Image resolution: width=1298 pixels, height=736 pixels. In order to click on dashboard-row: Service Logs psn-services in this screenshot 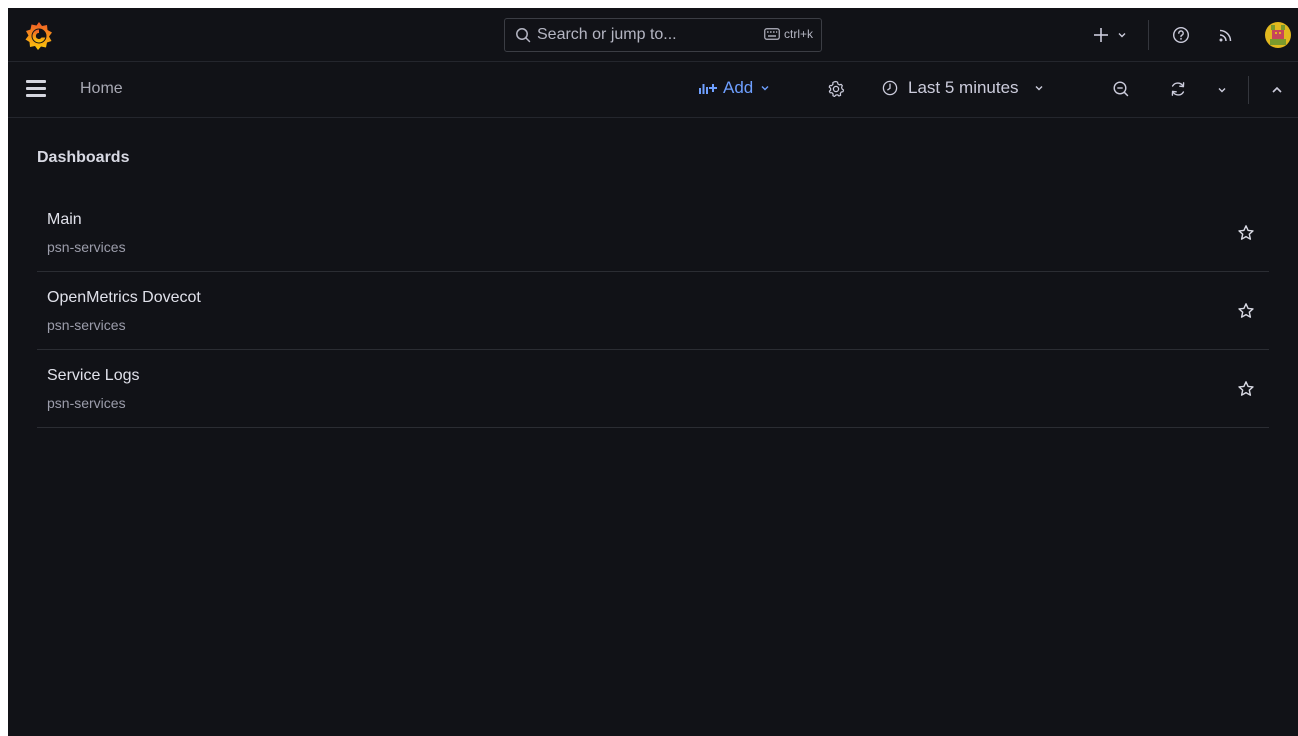, I will do `click(653, 389)`.